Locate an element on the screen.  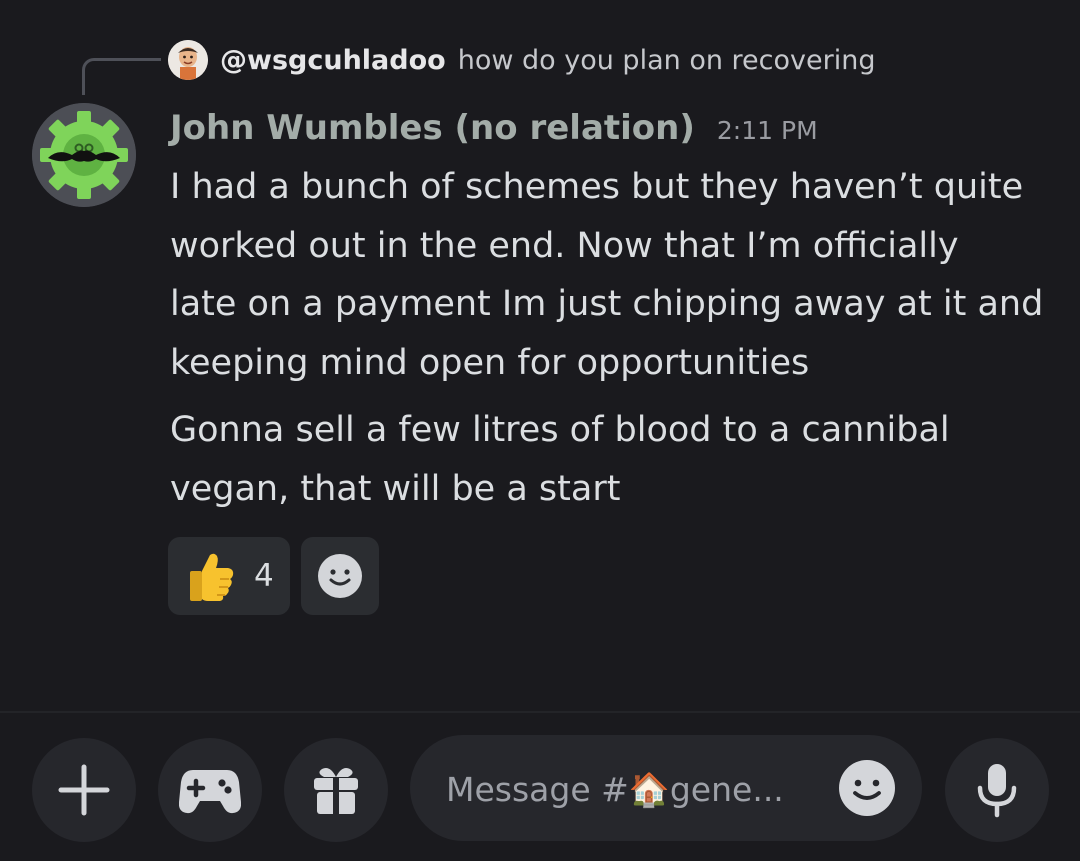
plus-icon is located at coordinates (84, 790).